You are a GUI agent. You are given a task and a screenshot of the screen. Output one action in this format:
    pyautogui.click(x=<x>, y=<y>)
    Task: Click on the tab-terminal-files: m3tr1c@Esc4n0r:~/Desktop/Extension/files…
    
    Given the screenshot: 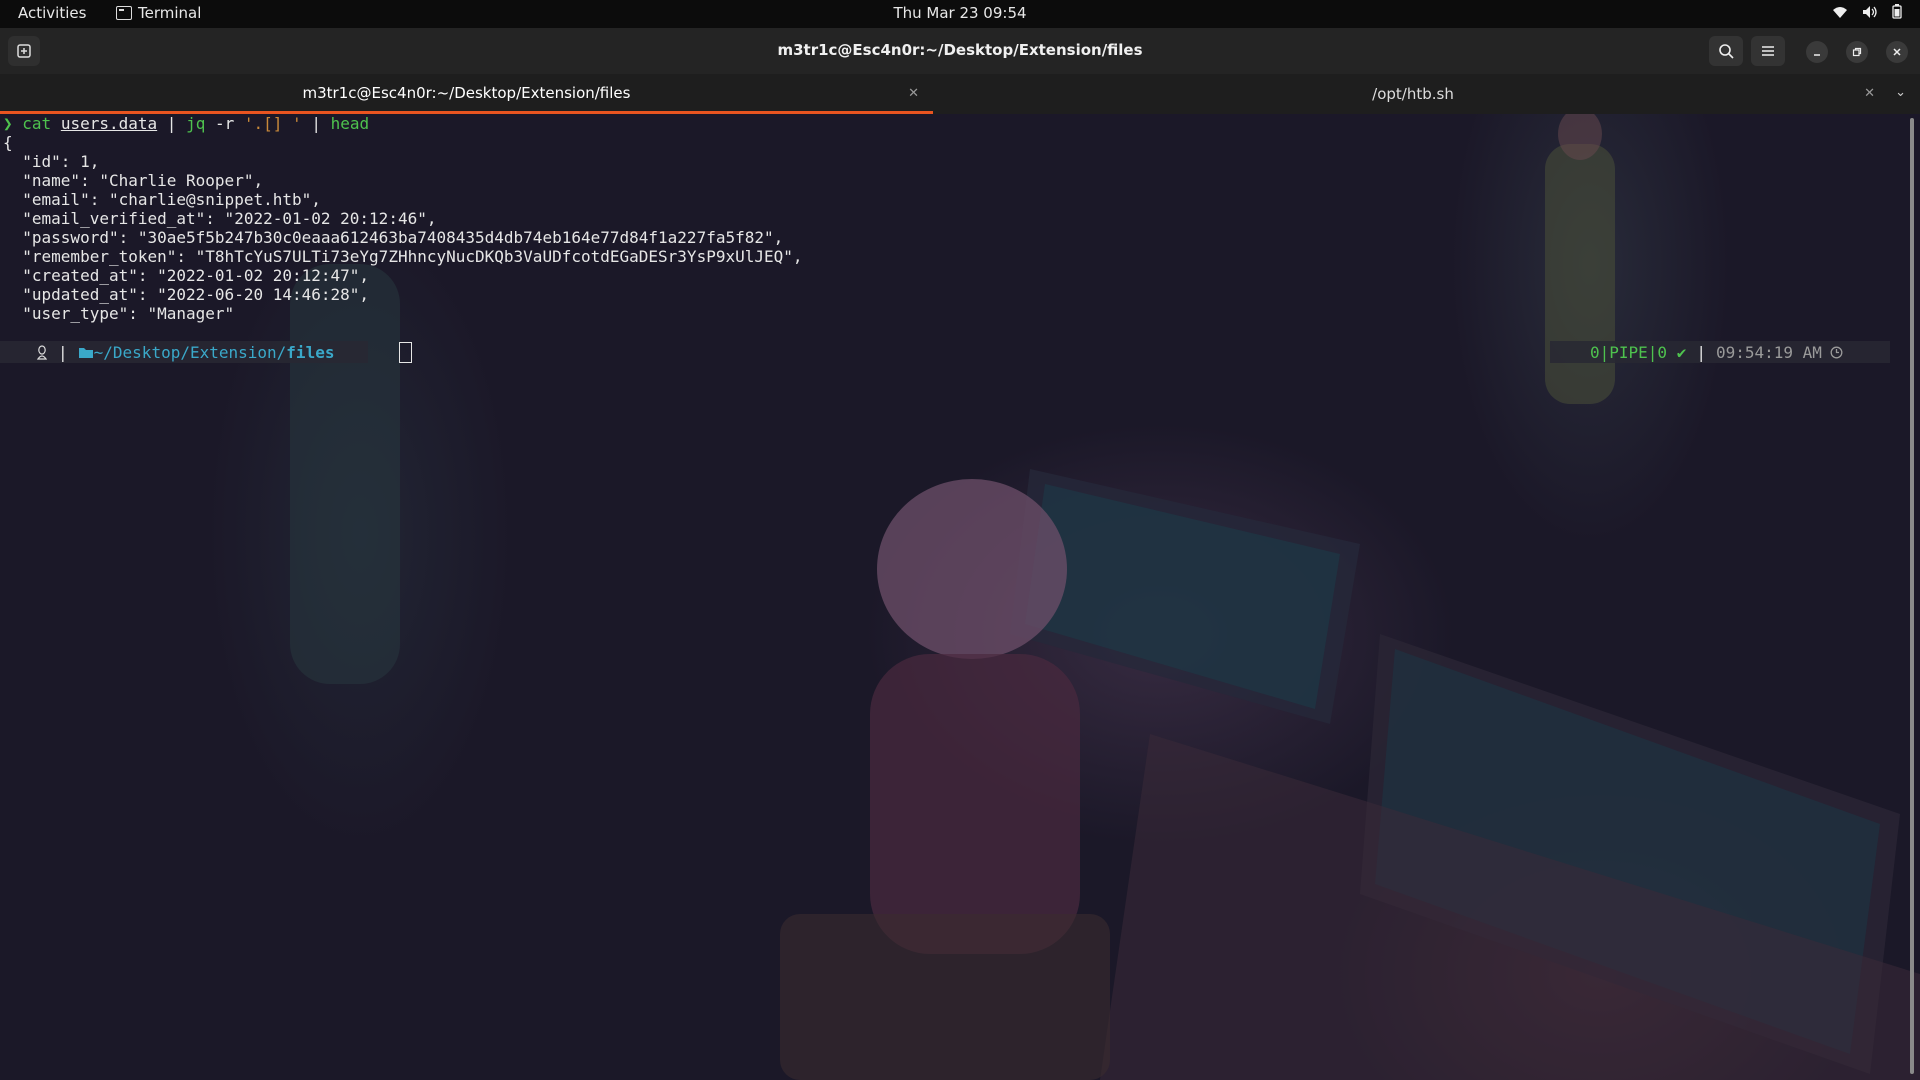 What is the action you would take?
    pyautogui.click(x=466, y=94)
    